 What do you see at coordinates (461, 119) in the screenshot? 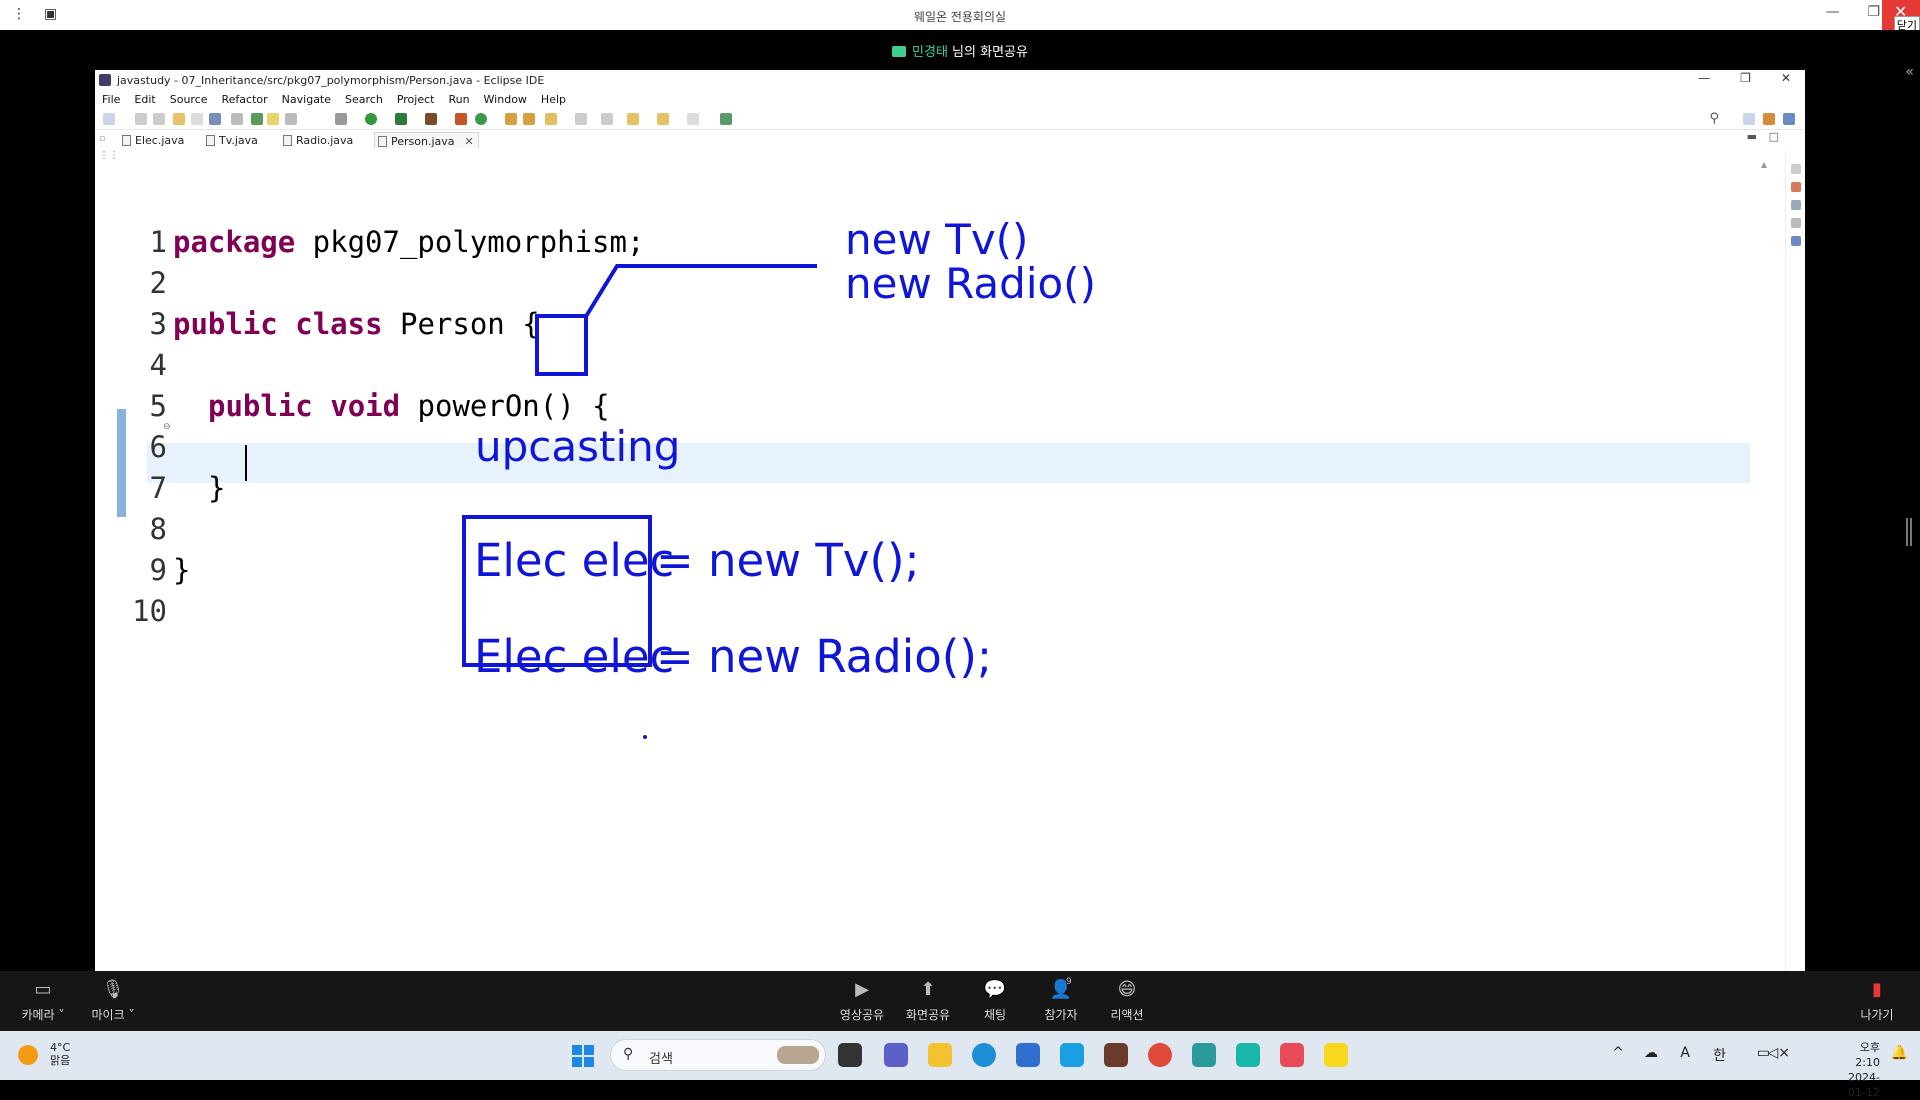
I see `new-package-icon` at bounding box center [461, 119].